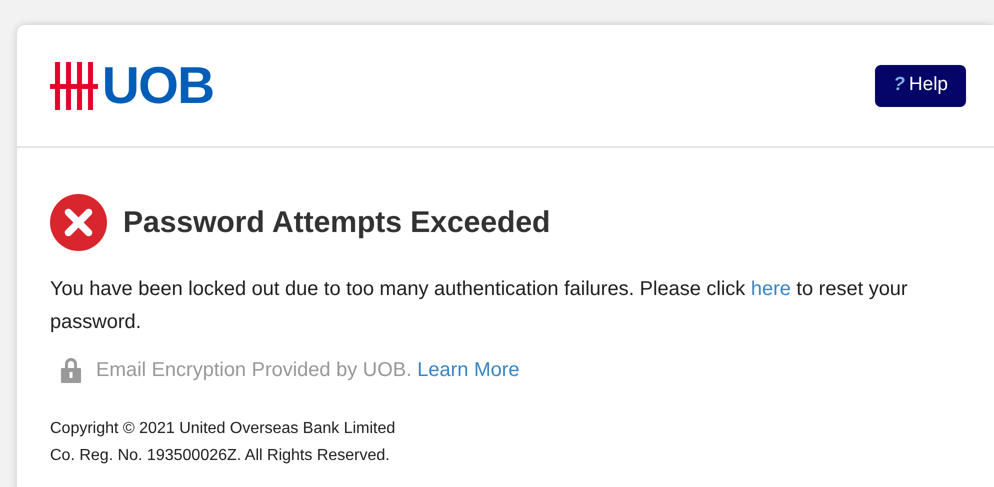 This screenshot has height=487, width=994. I want to click on learn-more-link: Learn More, so click(468, 370).